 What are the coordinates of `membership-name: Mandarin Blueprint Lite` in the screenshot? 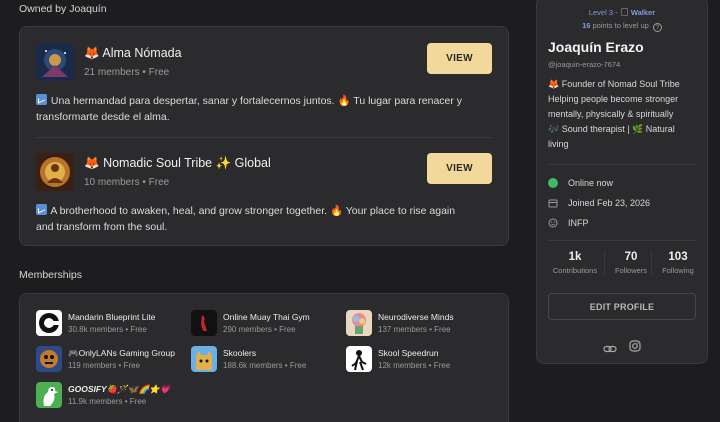 It's located at (112, 317).